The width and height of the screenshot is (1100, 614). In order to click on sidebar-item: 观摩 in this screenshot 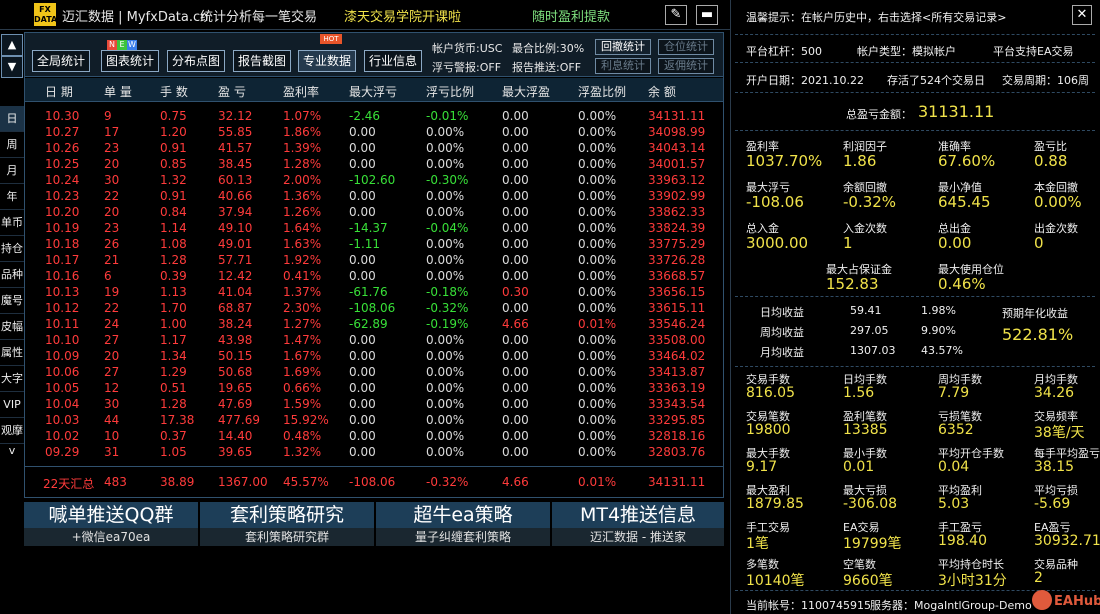, I will do `click(12, 431)`.